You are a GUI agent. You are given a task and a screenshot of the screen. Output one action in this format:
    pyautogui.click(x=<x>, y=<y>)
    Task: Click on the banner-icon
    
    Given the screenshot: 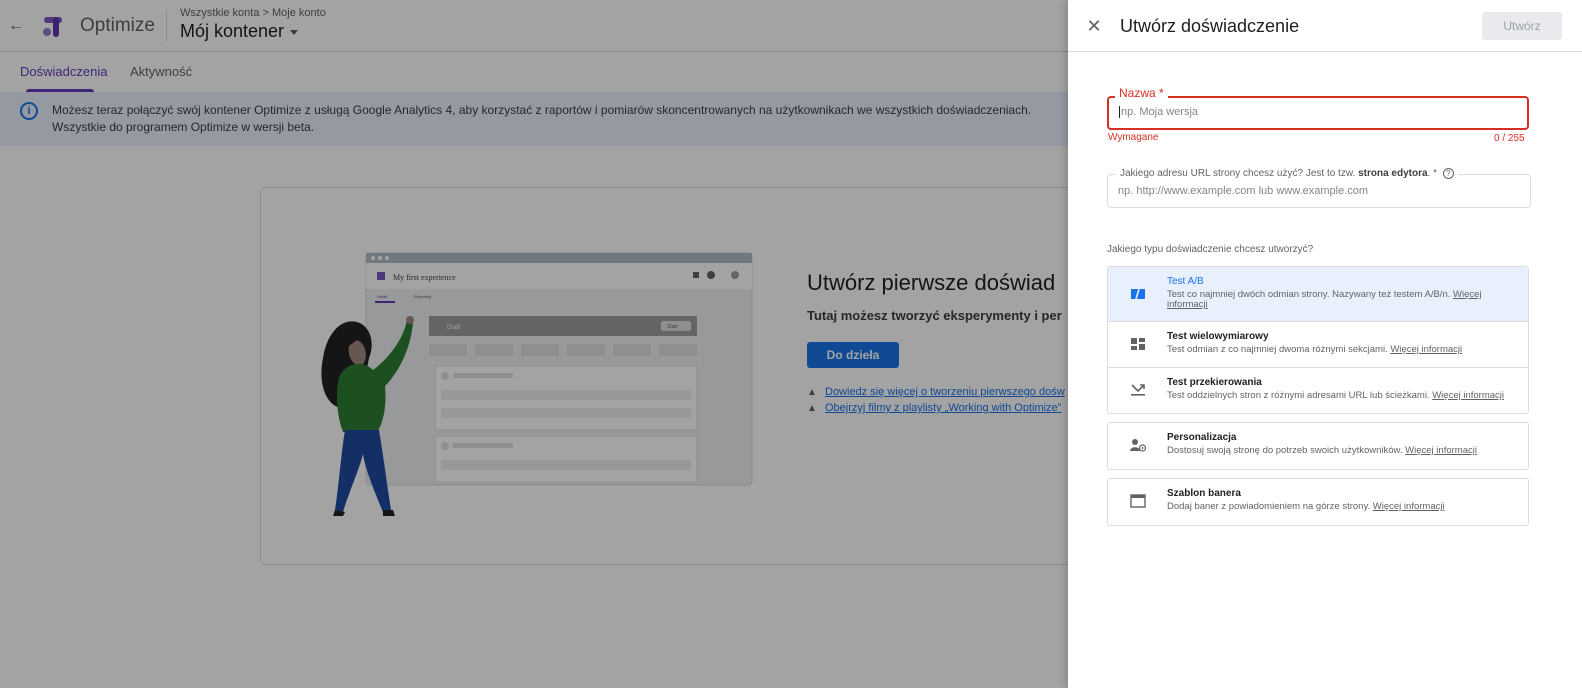 What is the action you would take?
    pyautogui.click(x=1138, y=501)
    